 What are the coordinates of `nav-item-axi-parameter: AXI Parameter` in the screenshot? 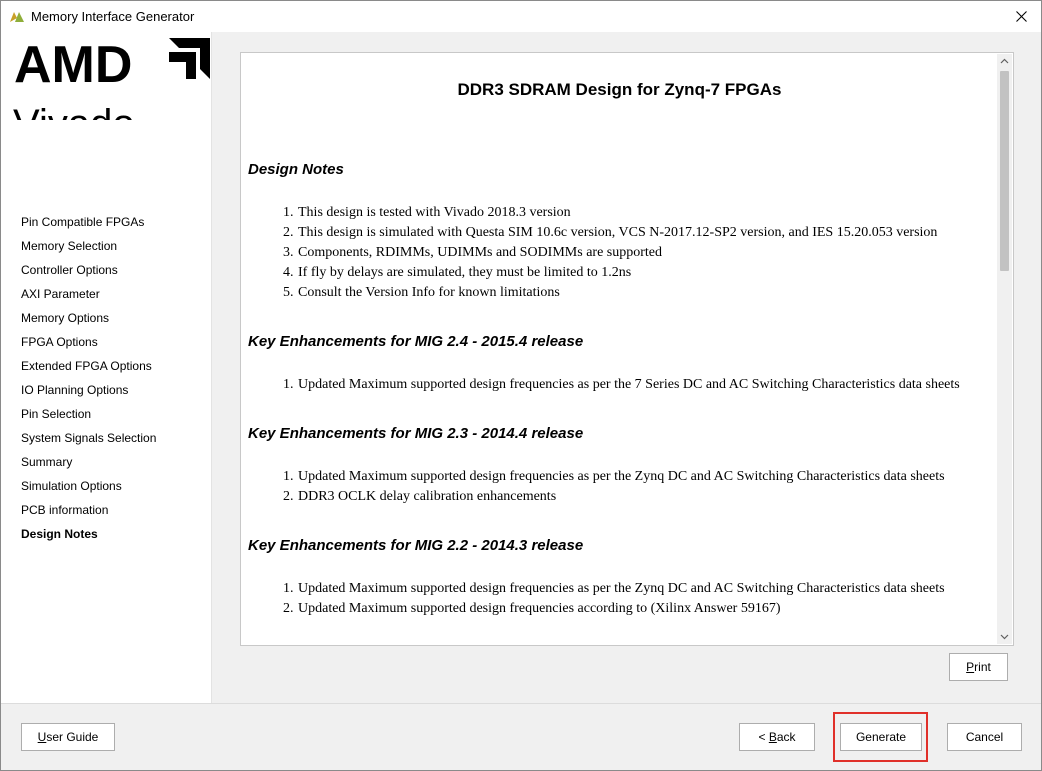 It's located at (88, 297).